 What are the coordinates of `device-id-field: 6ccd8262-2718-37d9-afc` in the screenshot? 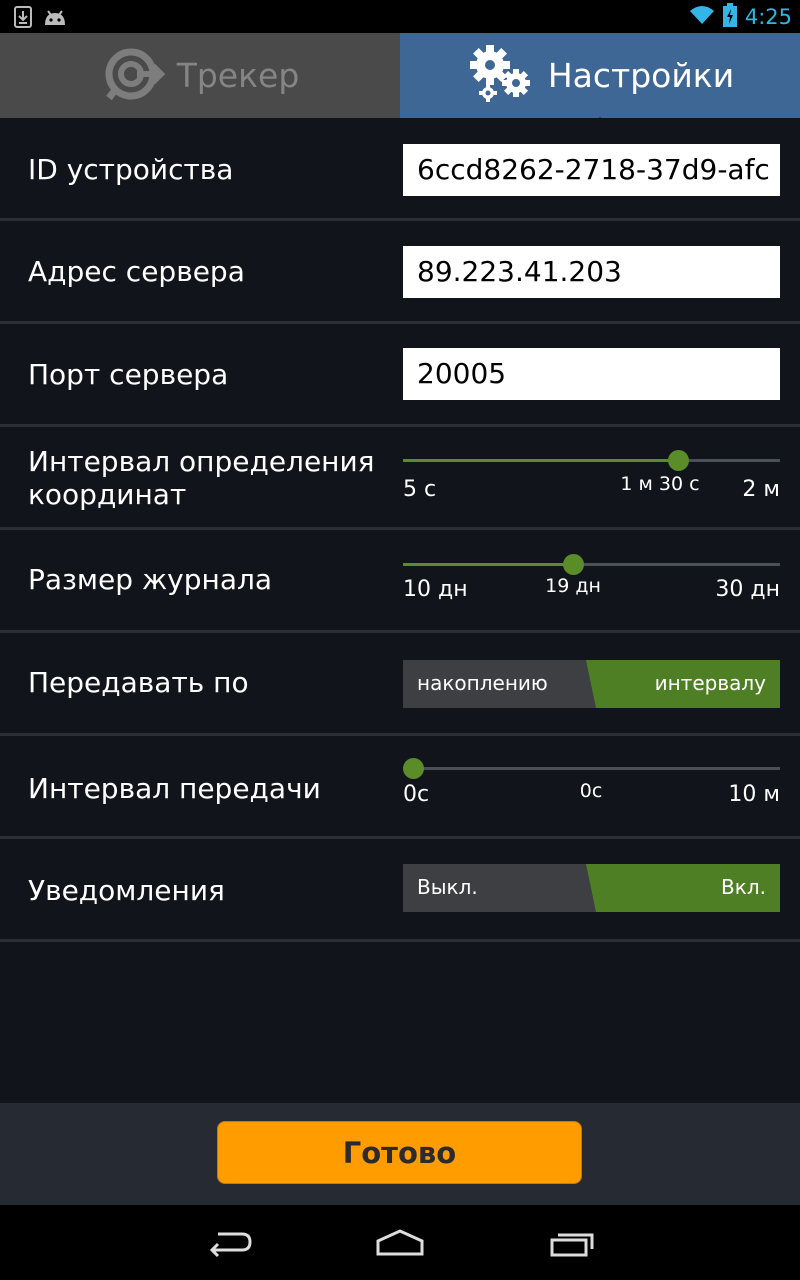 It's located at (591, 170).